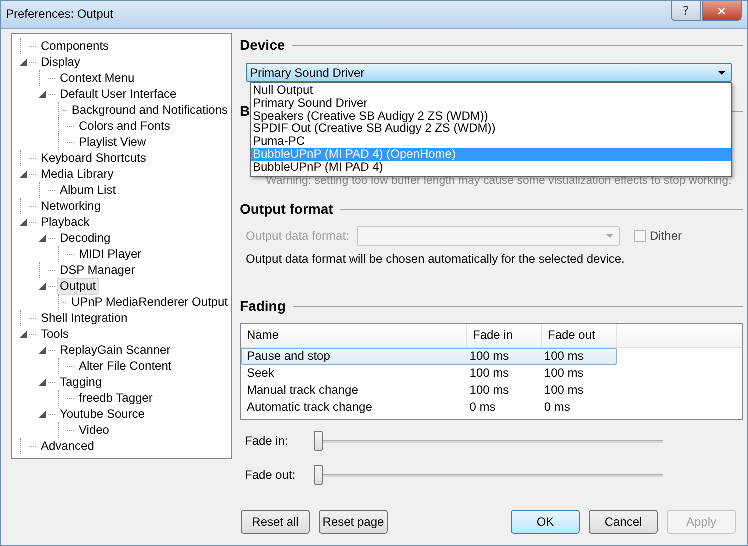  Describe the element at coordinates (97, 270) in the screenshot. I see `tree-item: DSP Manager` at that location.